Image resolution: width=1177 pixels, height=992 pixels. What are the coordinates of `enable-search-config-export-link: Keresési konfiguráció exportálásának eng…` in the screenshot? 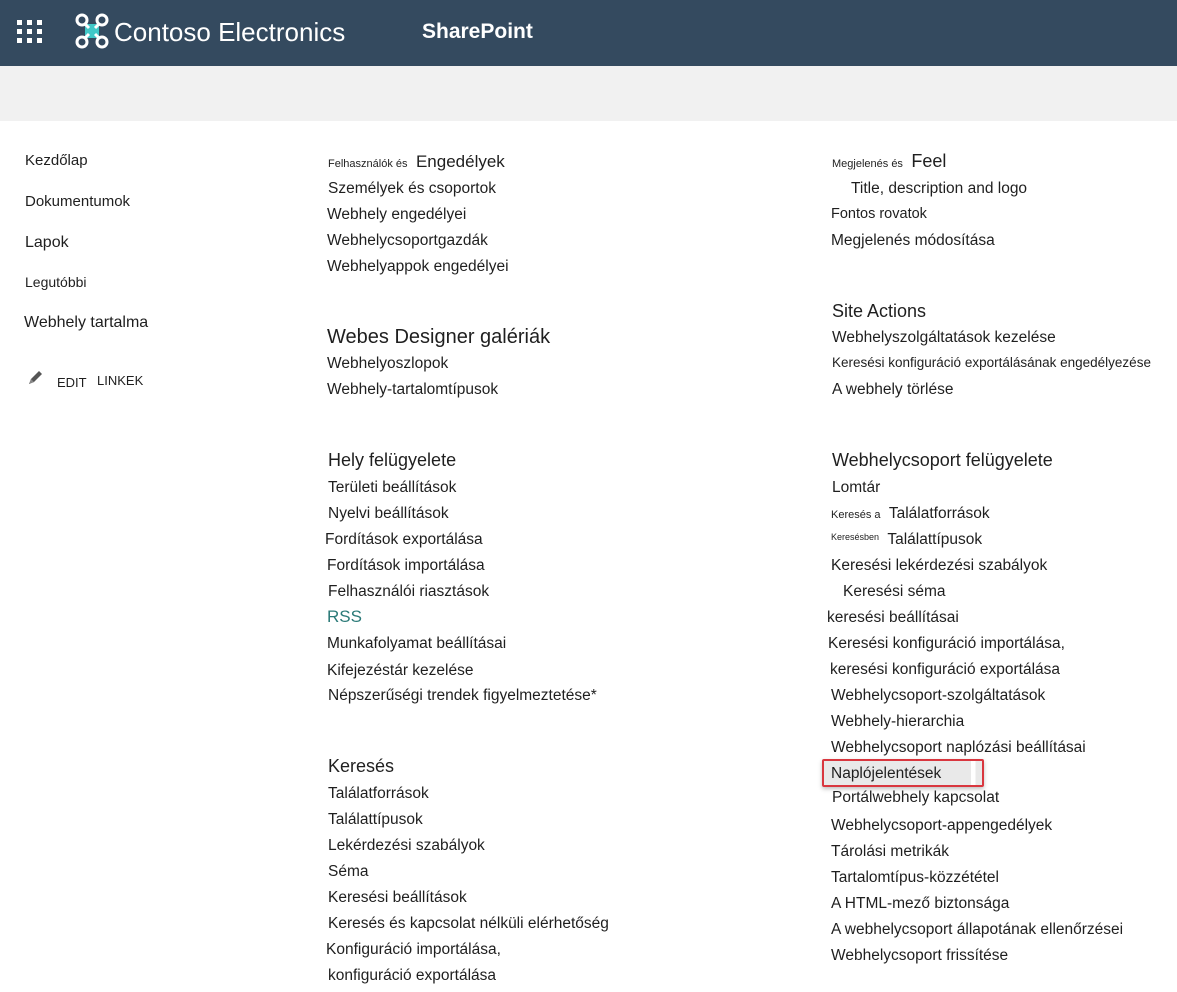 It's located at (991, 362).